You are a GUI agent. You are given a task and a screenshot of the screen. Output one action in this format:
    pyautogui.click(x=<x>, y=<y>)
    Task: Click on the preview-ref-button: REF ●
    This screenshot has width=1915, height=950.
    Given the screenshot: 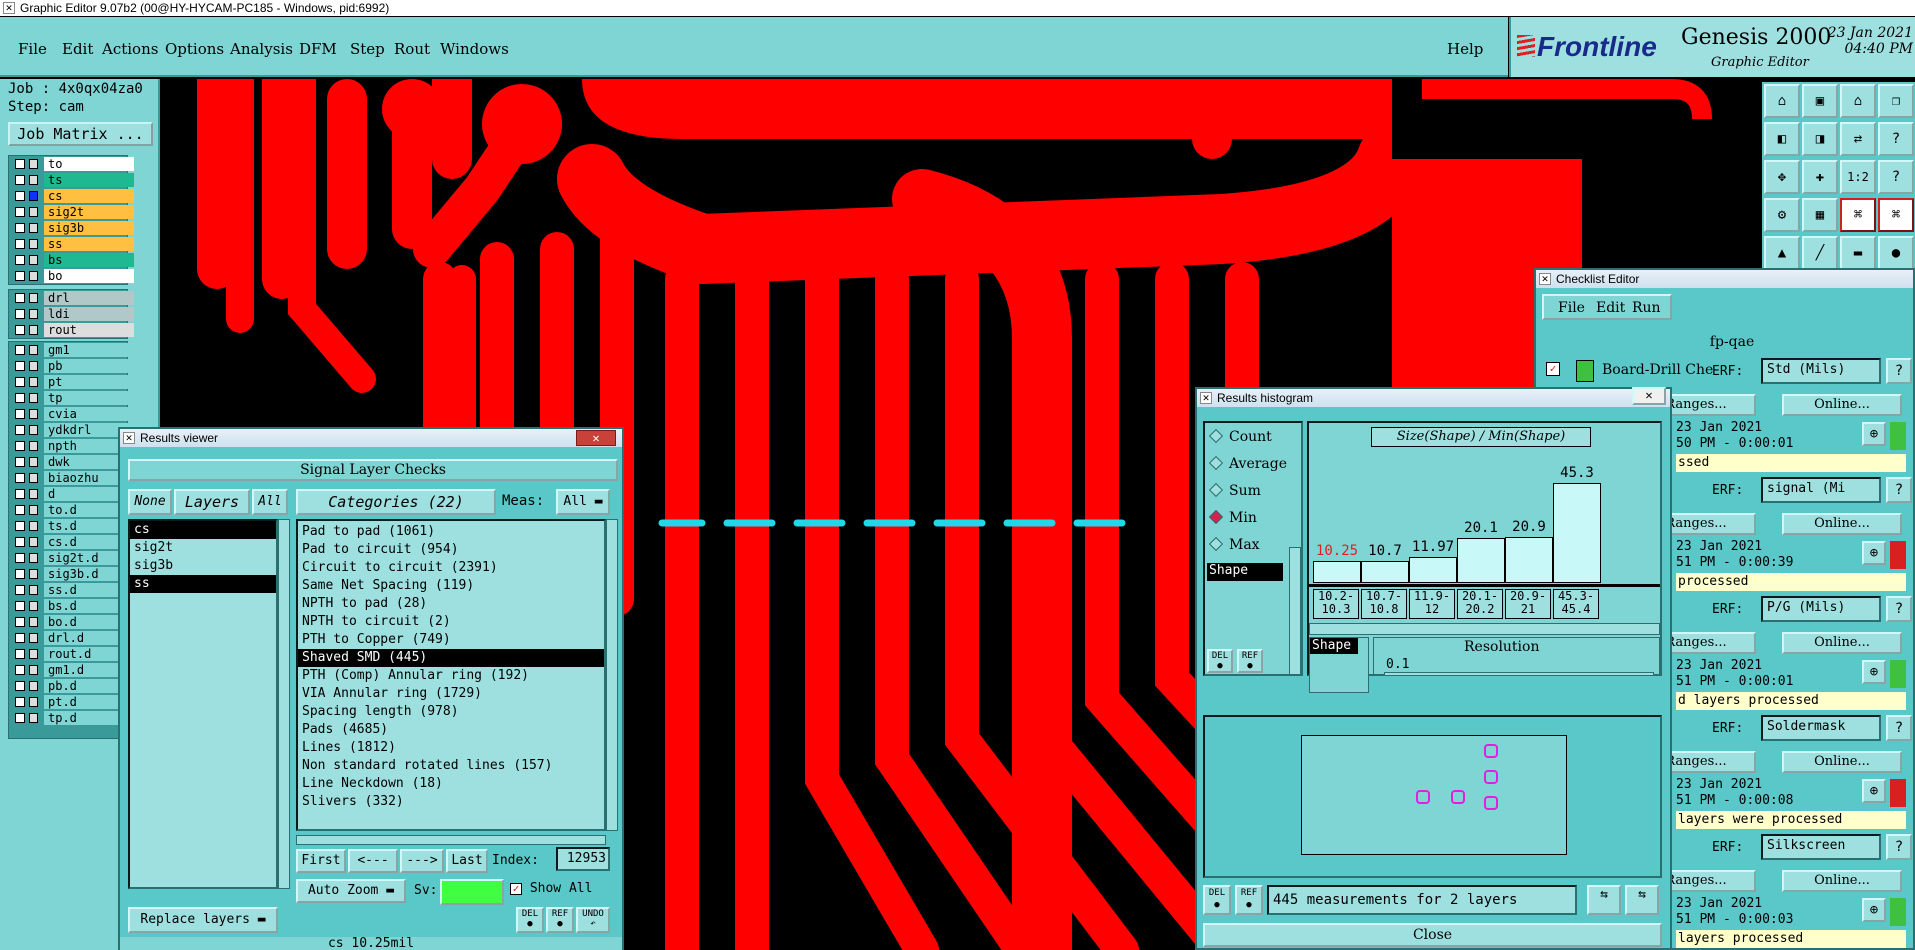 What is the action you would take?
    pyautogui.click(x=1249, y=900)
    